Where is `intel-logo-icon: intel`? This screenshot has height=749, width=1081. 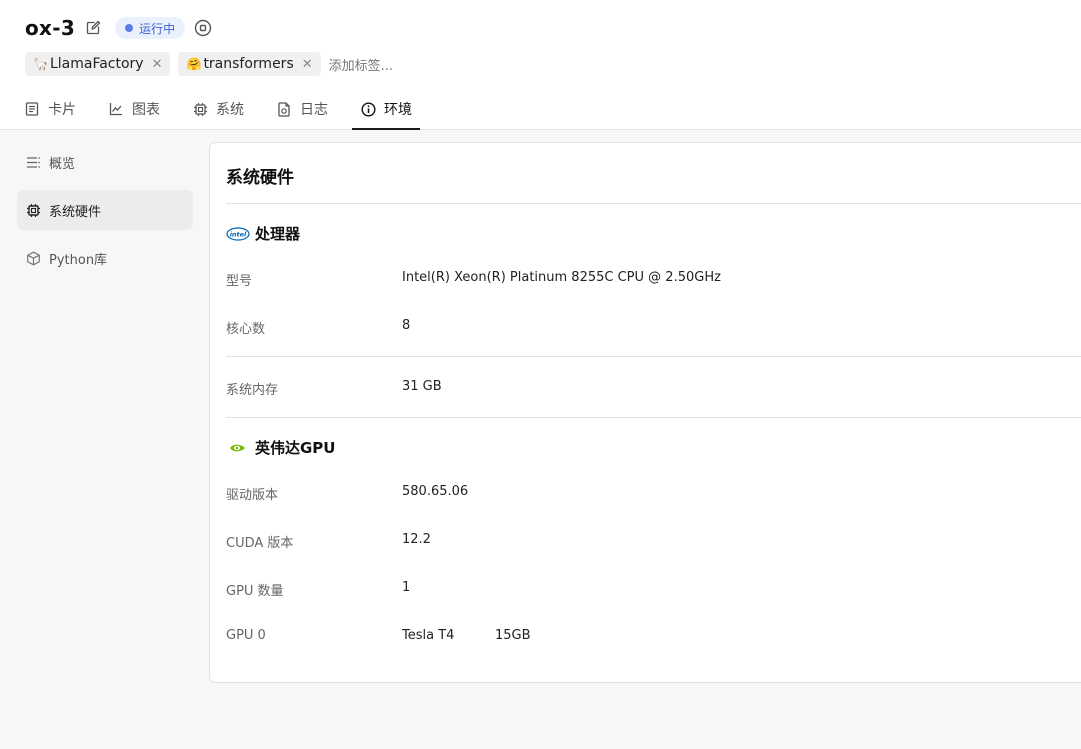 intel-logo-icon: intel is located at coordinates (238, 233).